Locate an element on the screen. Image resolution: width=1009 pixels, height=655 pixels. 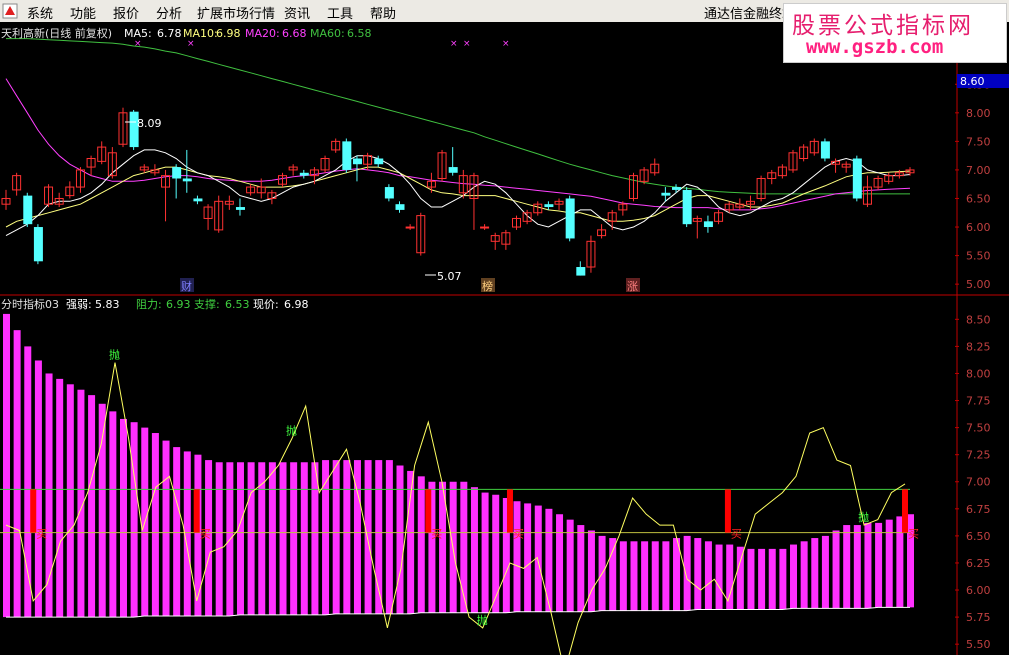
sell-signal-label: 抛 is located at coordinates (863, 517).